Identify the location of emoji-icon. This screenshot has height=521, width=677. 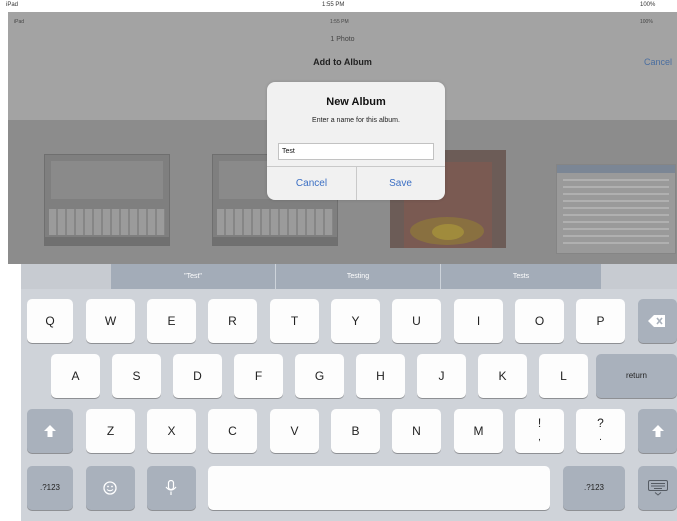
(110, 488).